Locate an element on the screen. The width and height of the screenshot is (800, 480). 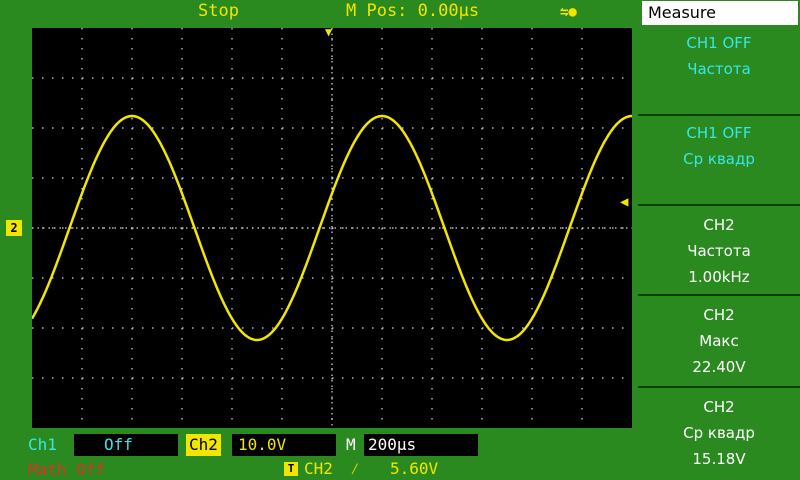
trigger-badge: T is located at coordinates (291, 469).